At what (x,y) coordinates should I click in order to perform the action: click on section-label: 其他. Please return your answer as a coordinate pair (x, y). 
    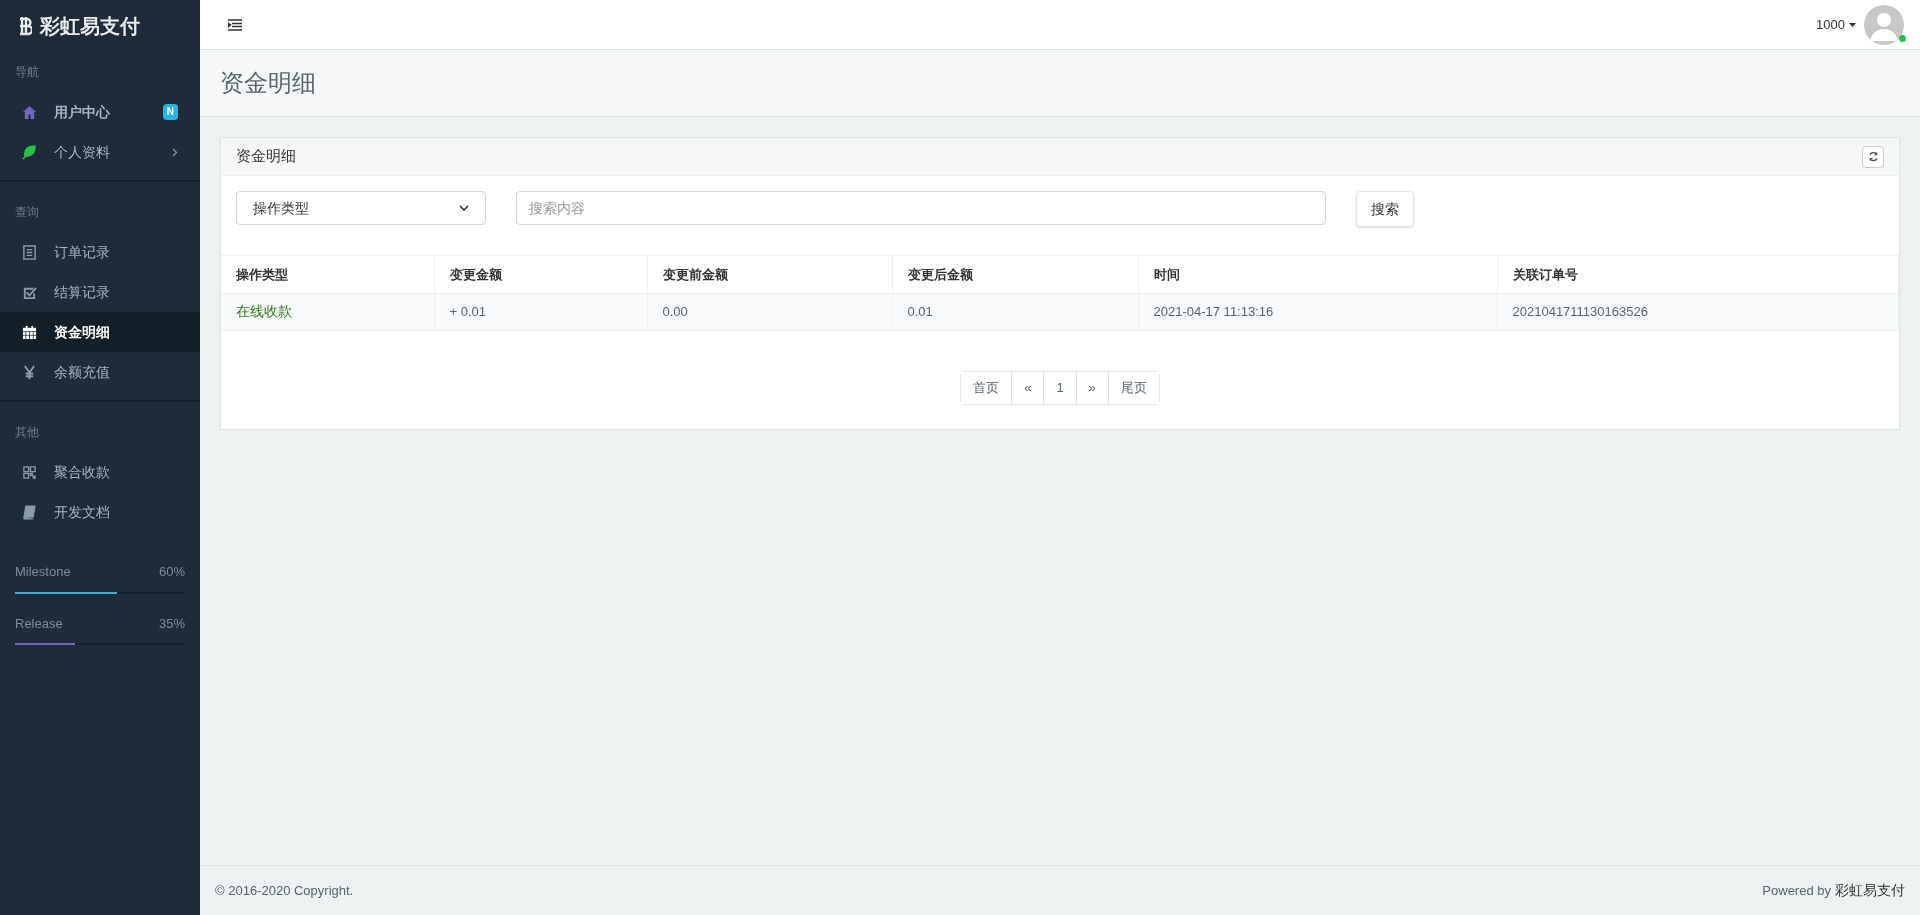
    Looking at the image, I should click on (27, 432).